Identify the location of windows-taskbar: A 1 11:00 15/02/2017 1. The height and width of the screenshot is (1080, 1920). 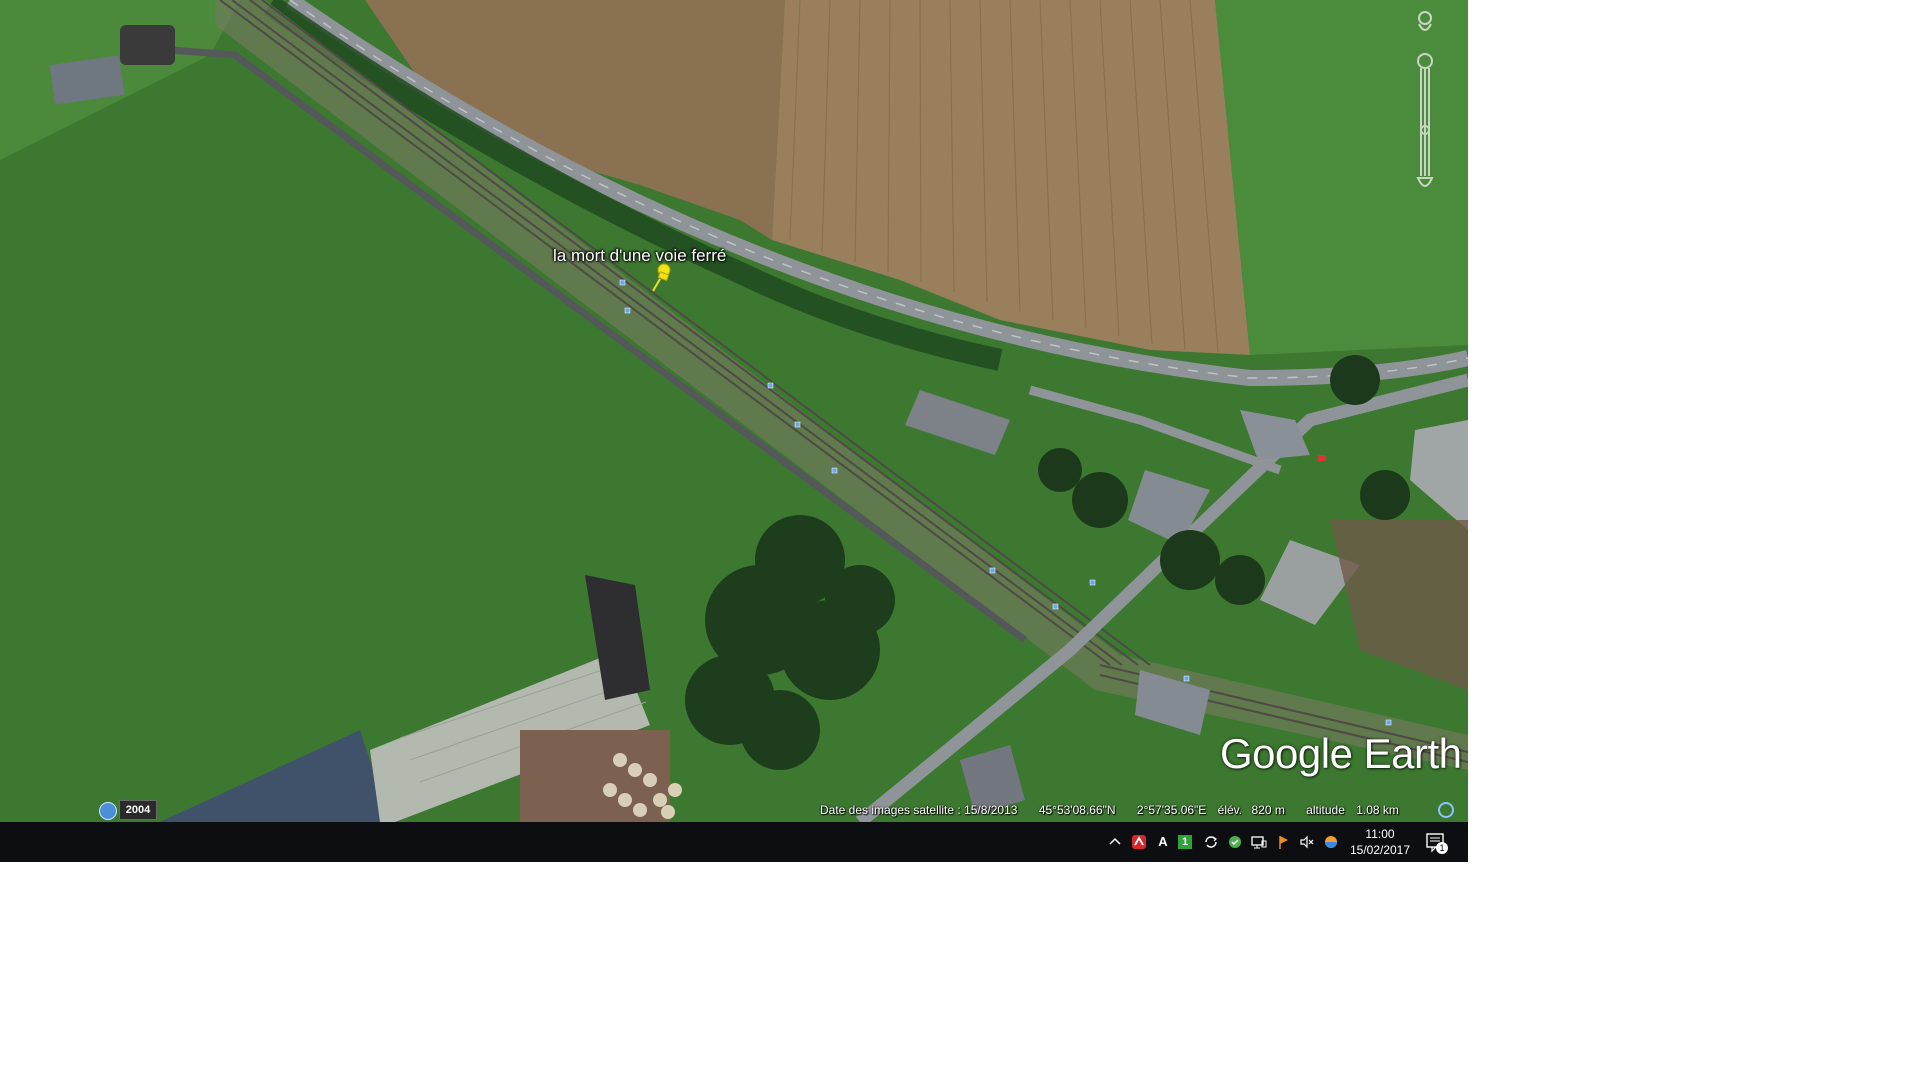
(734, 842).